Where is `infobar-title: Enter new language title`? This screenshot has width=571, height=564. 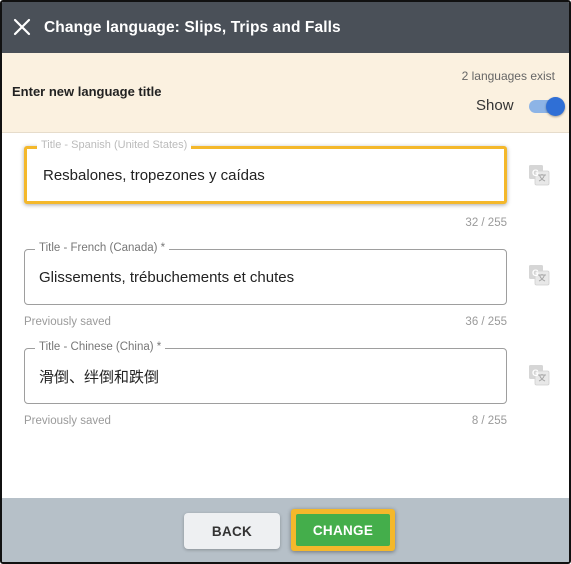 infobar-title: Enter new language title is located at coordinates (87, 91).